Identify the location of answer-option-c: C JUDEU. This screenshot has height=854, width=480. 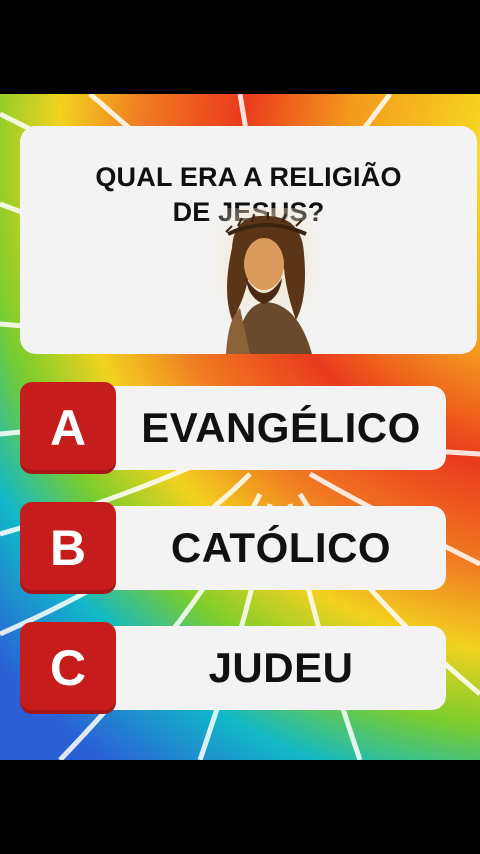
(233, 668).